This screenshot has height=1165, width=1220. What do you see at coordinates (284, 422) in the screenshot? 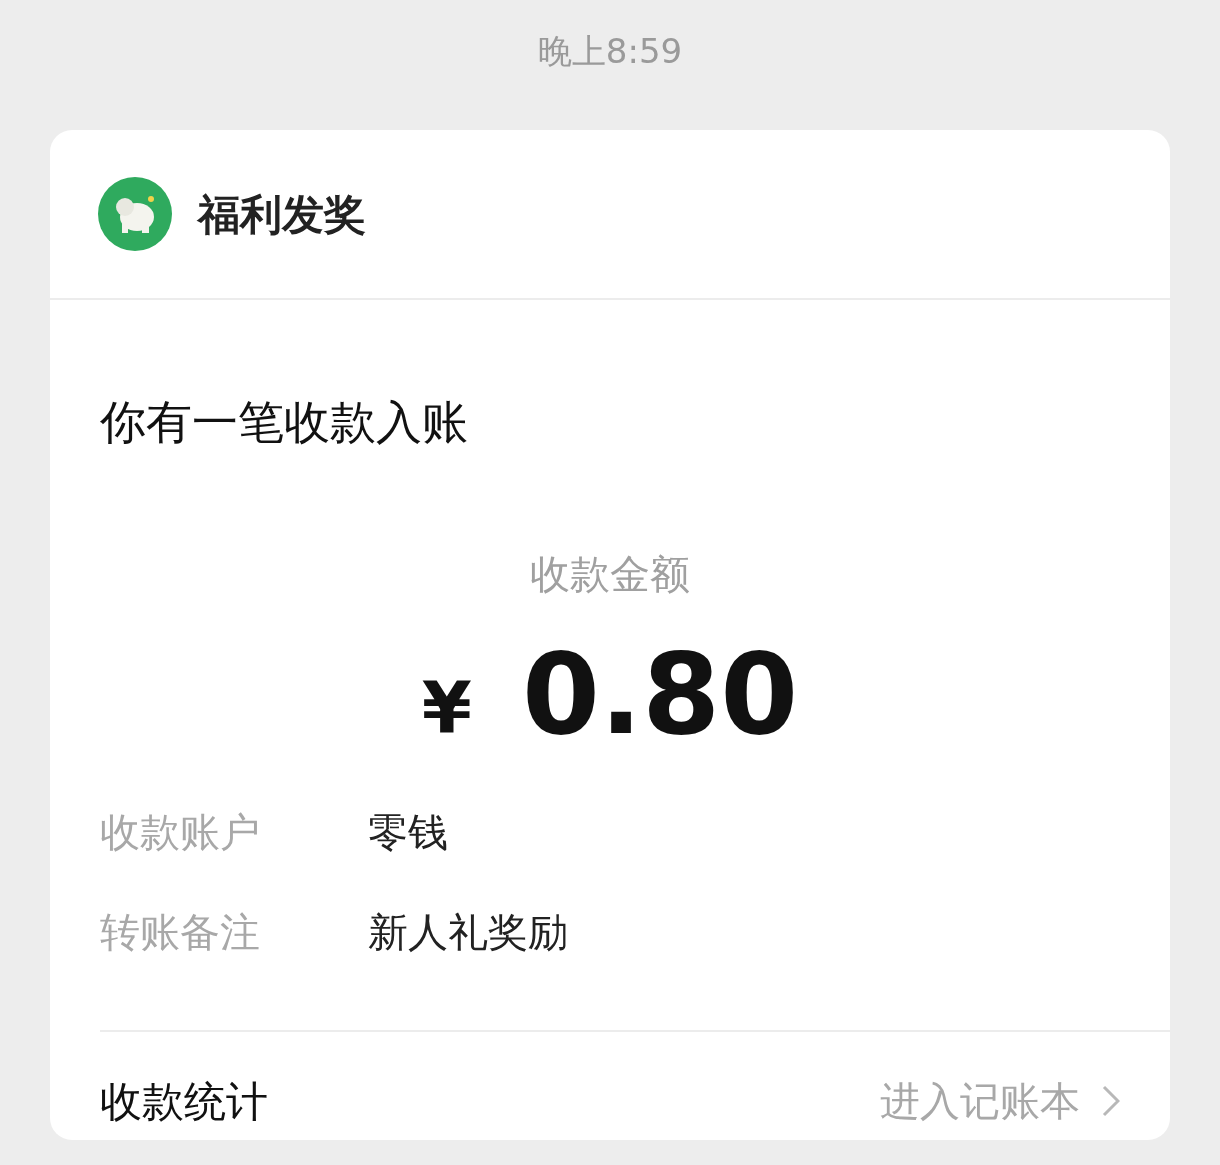
I see `notification-headline: 你有一笔收款入账` at bounding box center [284, 422].